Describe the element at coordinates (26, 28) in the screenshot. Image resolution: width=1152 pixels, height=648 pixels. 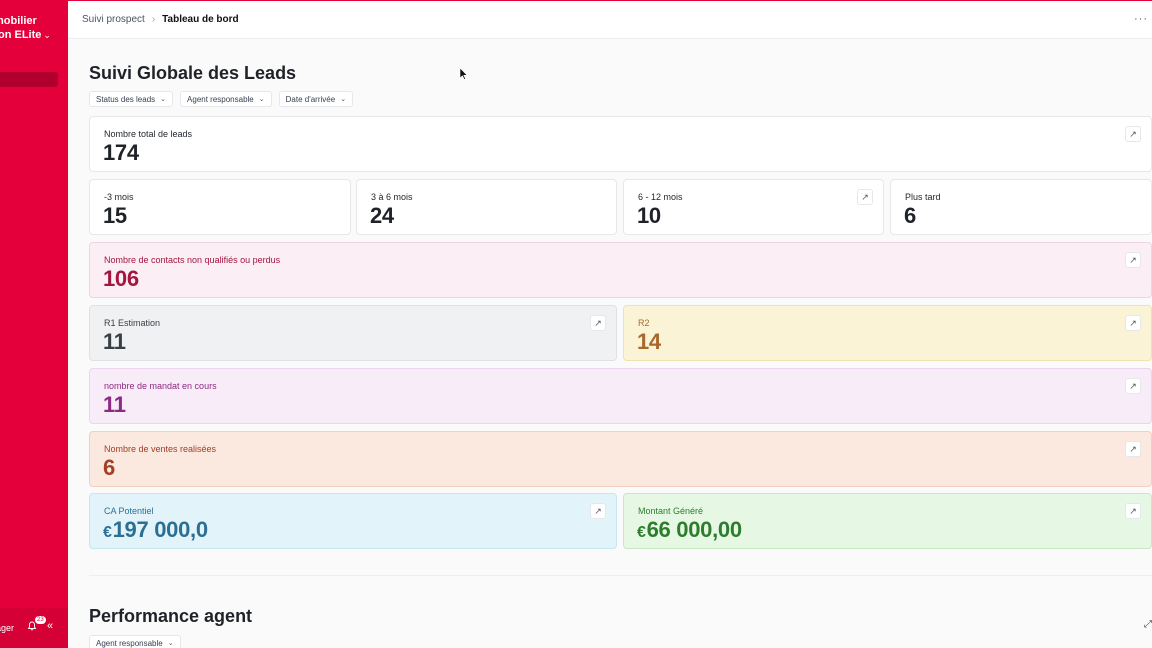
I see `workspace-switcher: mobilier on ELite ⌄` at that location.